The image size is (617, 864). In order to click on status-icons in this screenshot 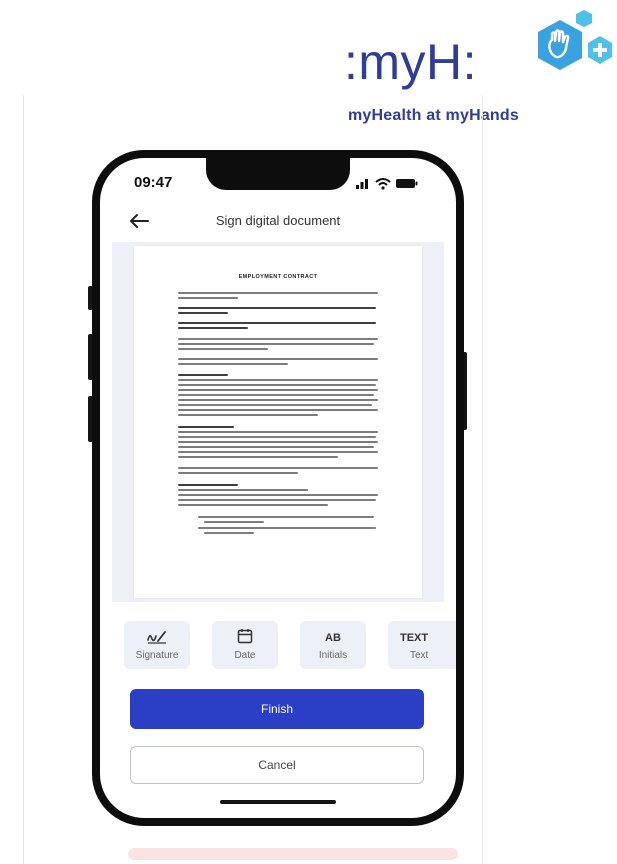, I will do `click(387, 183)`.